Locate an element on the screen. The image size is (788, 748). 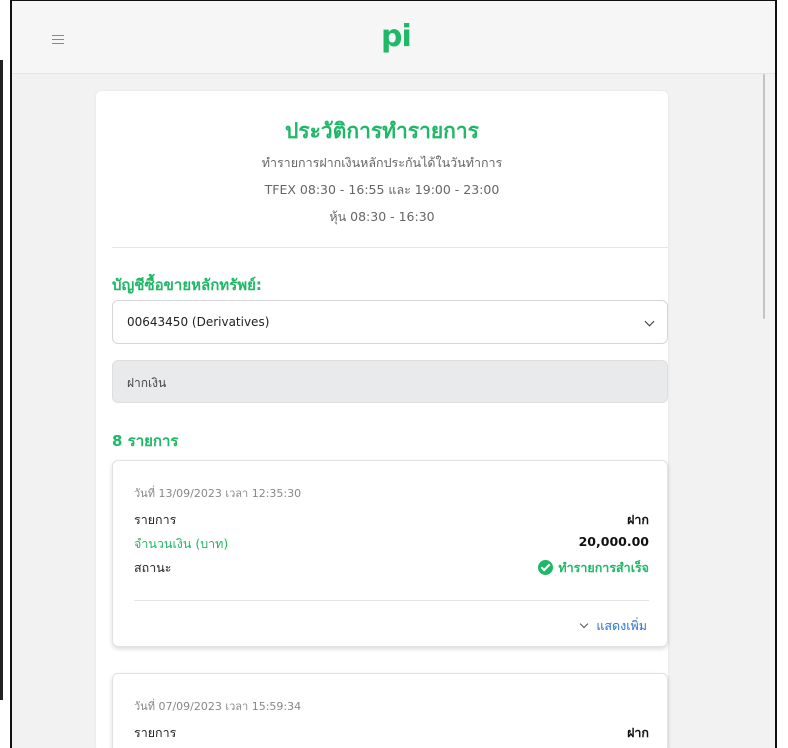
check-circle-icon is located at coordinates (546, 567).